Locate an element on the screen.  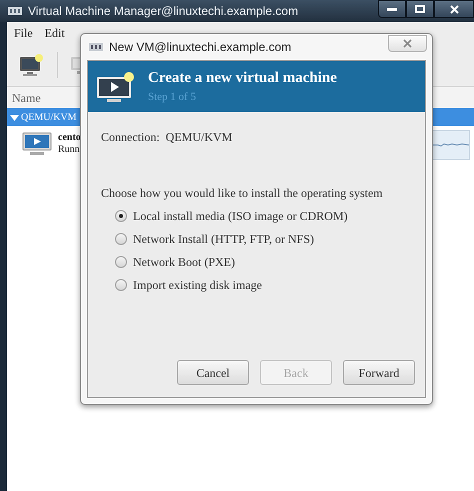
vm-status: Runn is located at coordinates (69, 150).